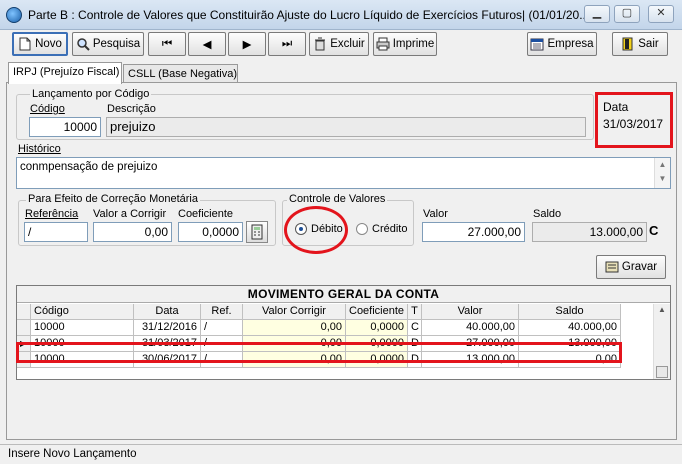 The height and width of the screenshot is (464, 682). Describe the element at coordinates (343, 173) in the screenshot. I see `historico-textarea: conmpensação de prejuizo` at that location.